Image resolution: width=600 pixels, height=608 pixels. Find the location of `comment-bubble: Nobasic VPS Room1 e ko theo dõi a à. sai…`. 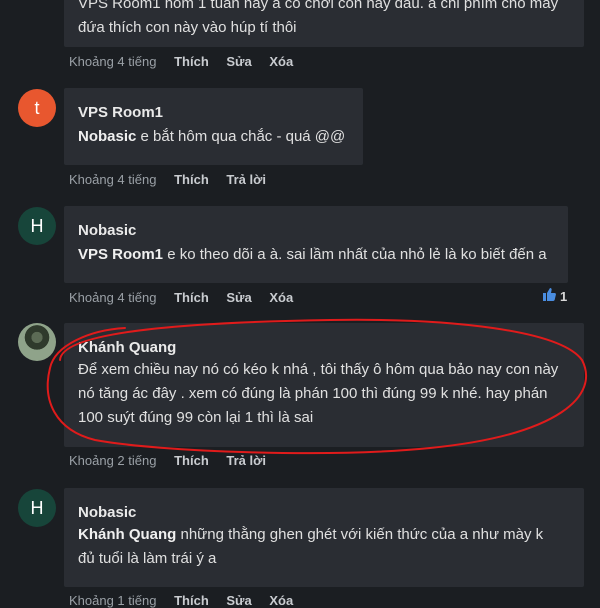

comment-bubble: Nobasic VPS Room1 e ko theo dõi a à. sai… is located at coordinates (316, 244).